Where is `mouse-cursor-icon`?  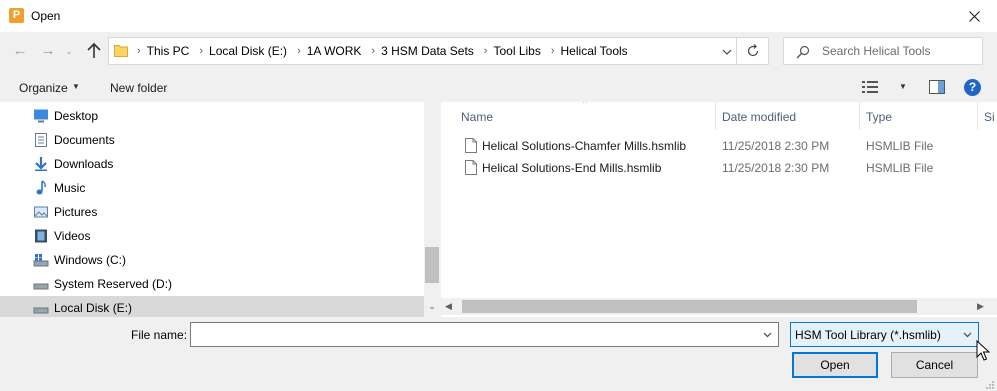 mouse-cursor-icon is located at coordinates (983, 350).